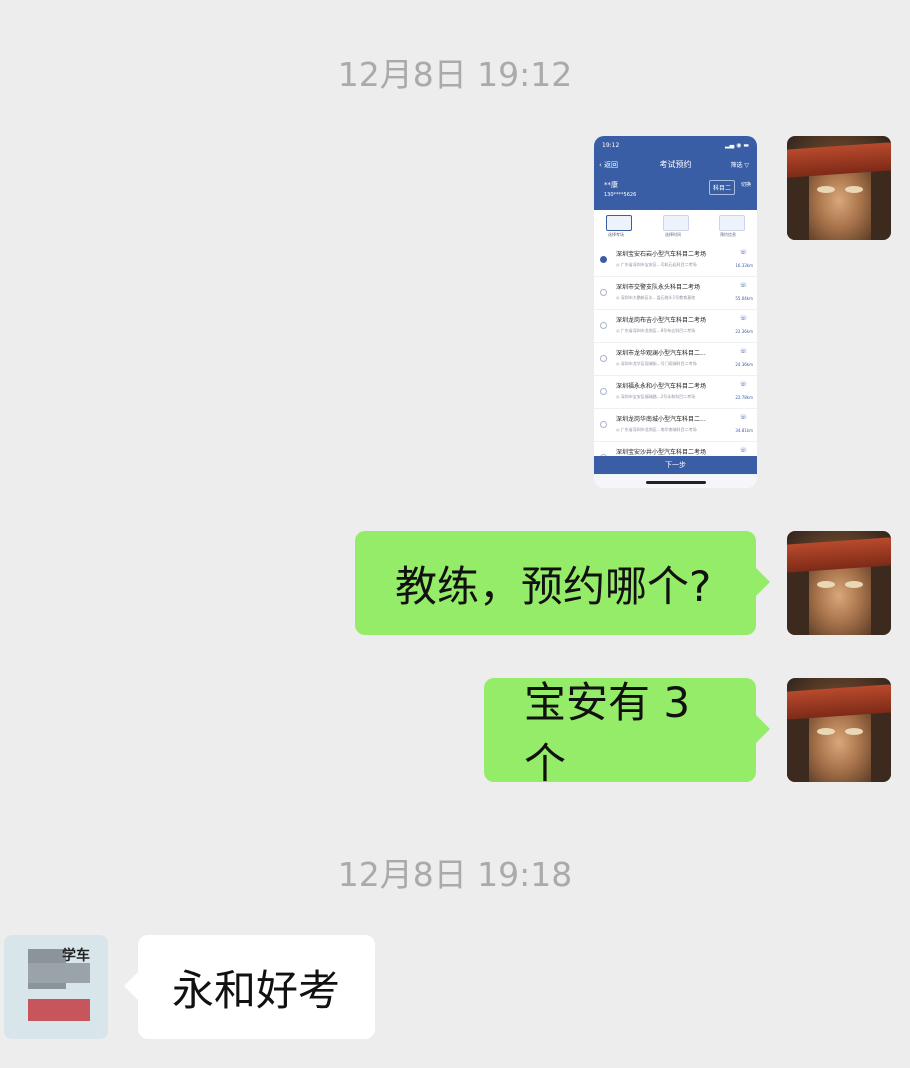 The height and width of the screenshot is (1068, 910). Describe the element at coordinates (455, 874) in the screenshot. I see `timestamp: 12月8日 19:18` at that location.